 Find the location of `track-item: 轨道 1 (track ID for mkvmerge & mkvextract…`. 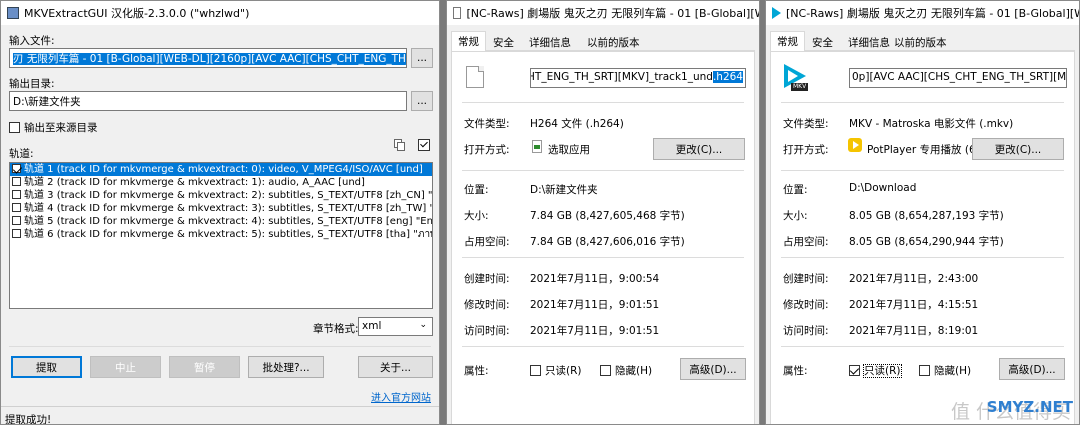

track-item: 轨道 1 (track ID for mkvmerge & mkvextract… is located at coordinates (221, 169).